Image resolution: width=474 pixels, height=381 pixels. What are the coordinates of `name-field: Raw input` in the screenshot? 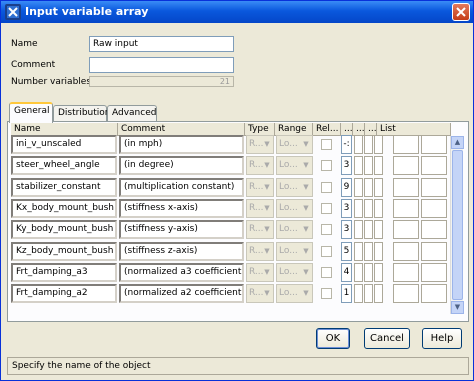 It's located at (161, 44).